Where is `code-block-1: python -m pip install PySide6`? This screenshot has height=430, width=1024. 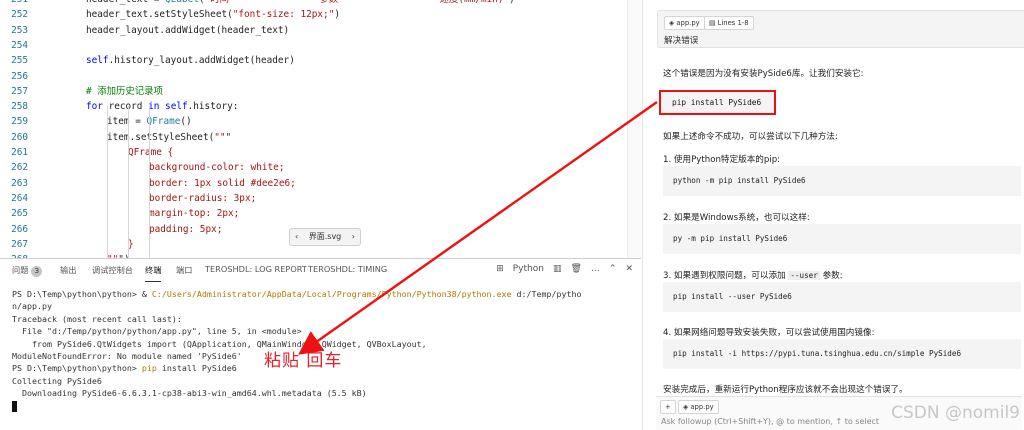
code-block-1: python -m pip install PySide6 is located at coordinates (842, 181).